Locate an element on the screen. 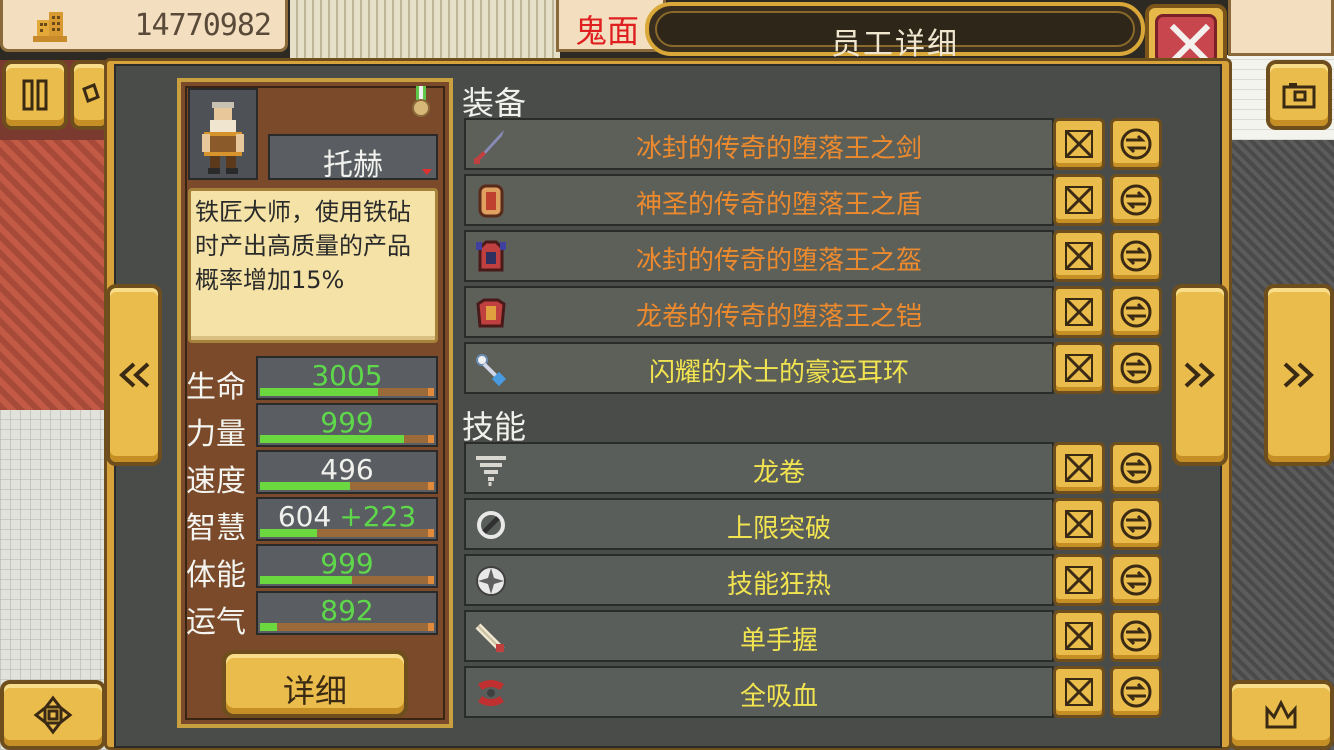 This screenshot has width=1334, height=750. equipment-name: 龙卷的传奇的堕落王之铠 is located at coordinates (778, 317).